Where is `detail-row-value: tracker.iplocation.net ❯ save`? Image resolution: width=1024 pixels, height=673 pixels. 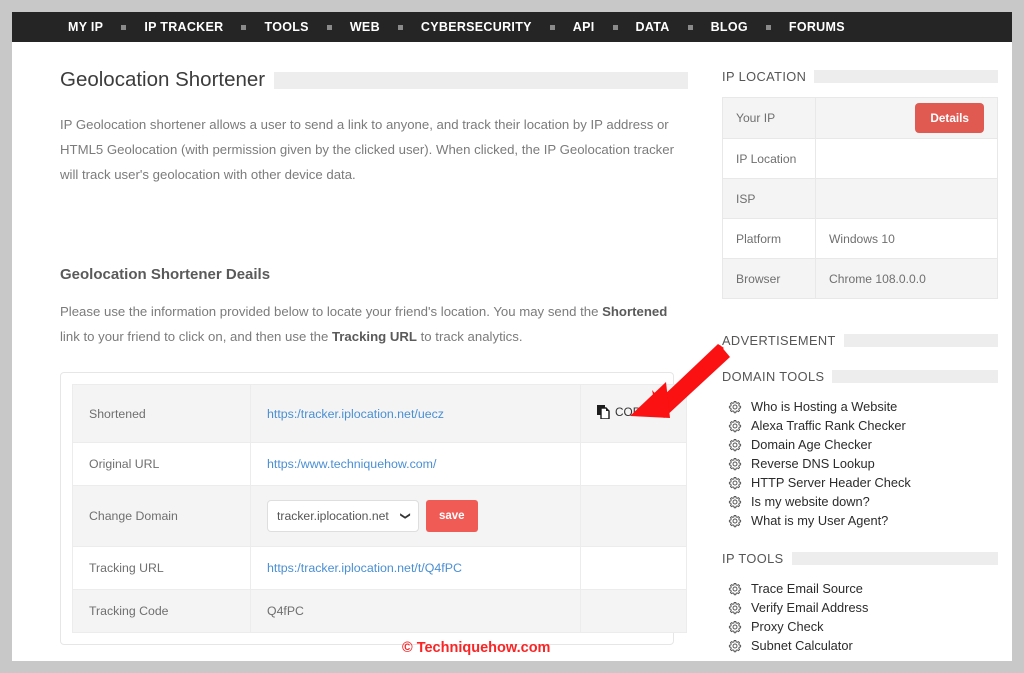
detail-row-value: tracker.iplocation.net ❯ save is located at coordinates (415, 516).